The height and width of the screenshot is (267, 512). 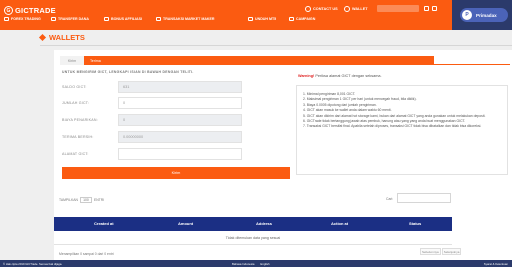 I want to click on download-icon, so click(x=250, y=19).